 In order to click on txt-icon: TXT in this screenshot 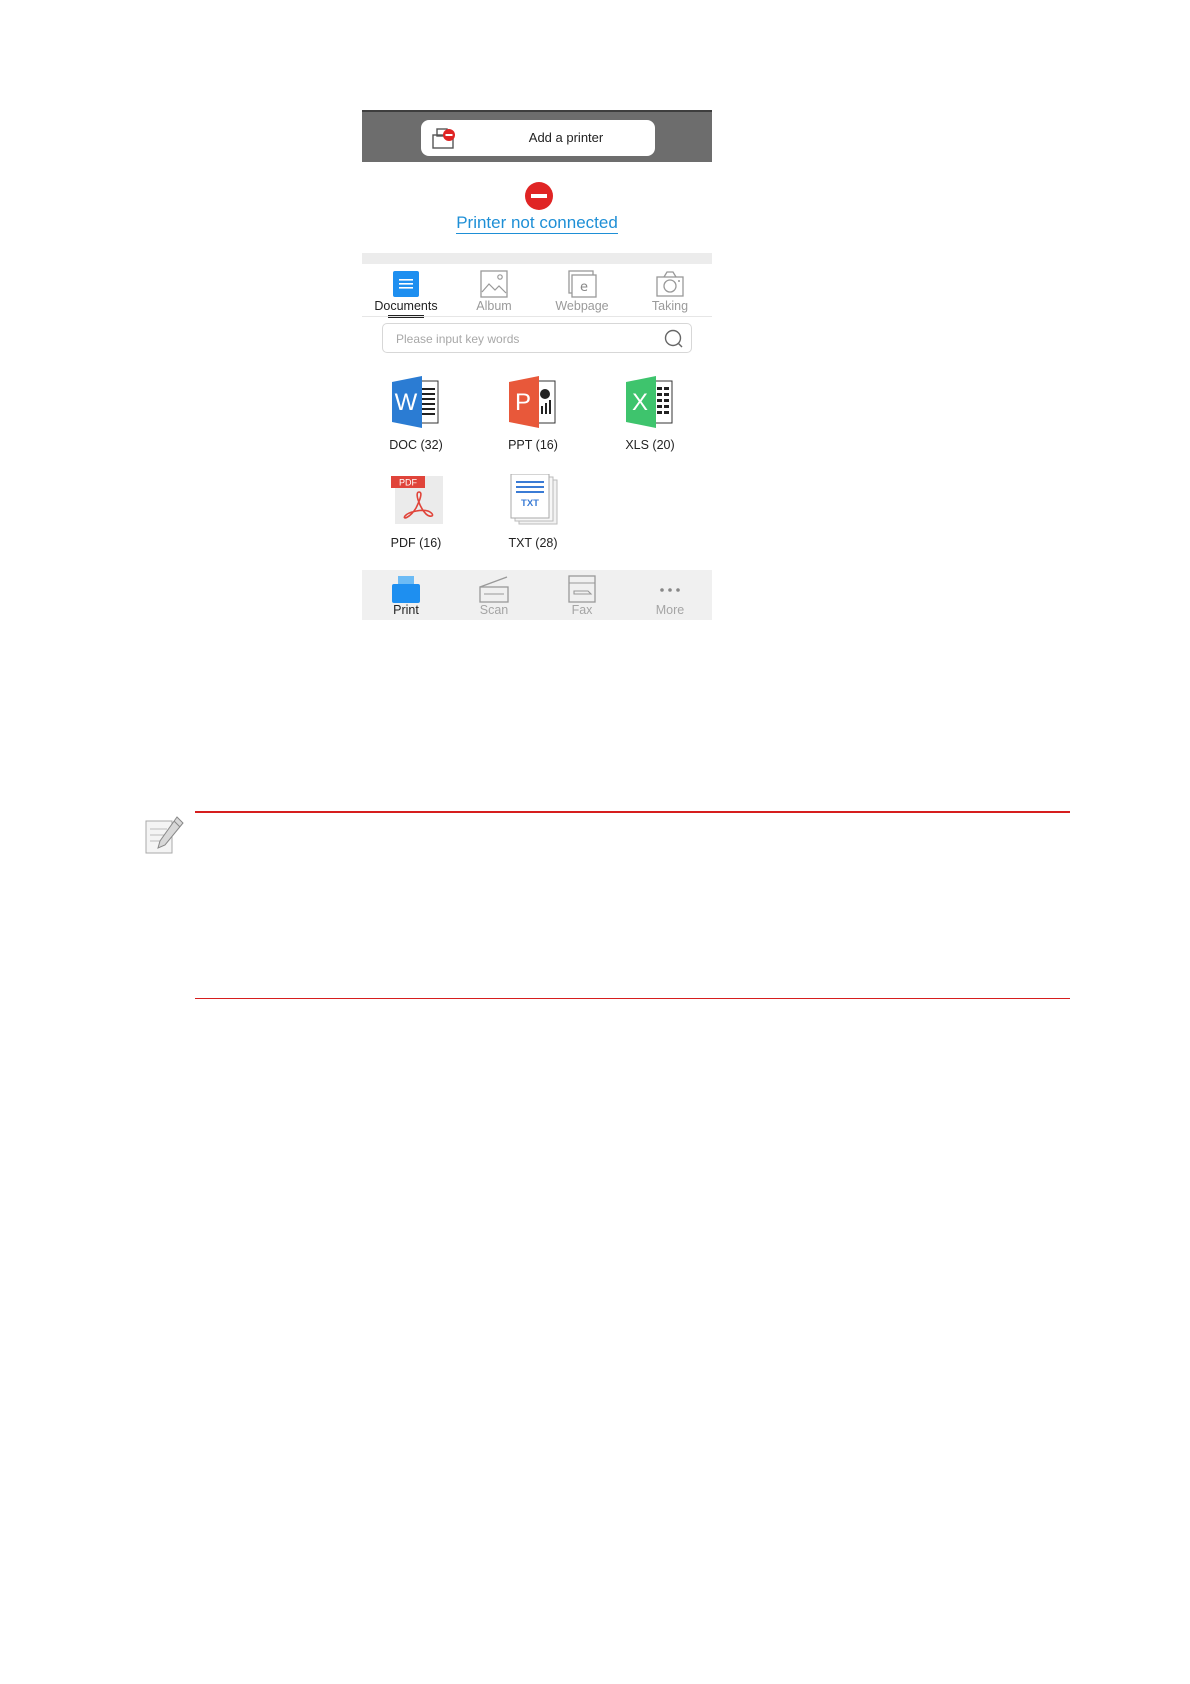, I will do `click(534, 499)`.